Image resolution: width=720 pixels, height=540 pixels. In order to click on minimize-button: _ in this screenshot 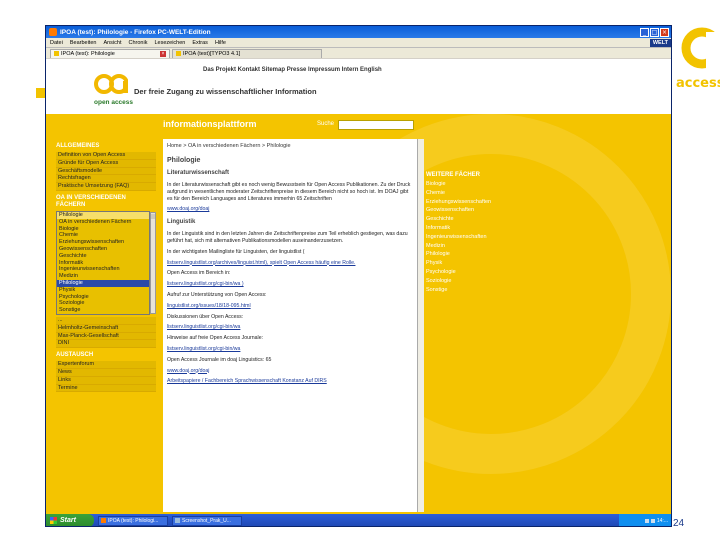, I will do `click(644, 32)`.